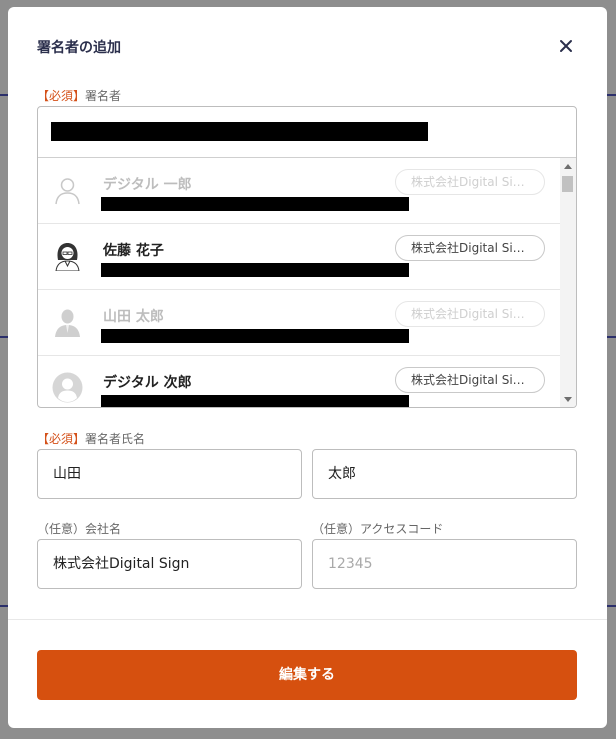 The image size is (616, 739). Describe the element at coordinates (133, 317) in the screenshot. I see `signer-name: 山田 太郎` at that location.